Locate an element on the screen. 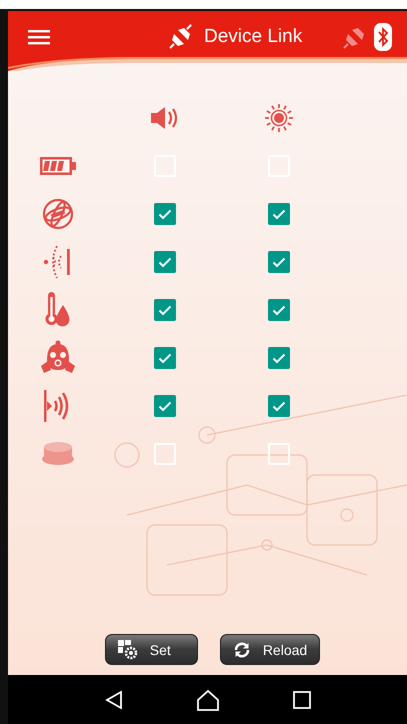 The height and width of the screenshot is (724, 407). proximity-sensor-icon is located at coordinates (58, 262).